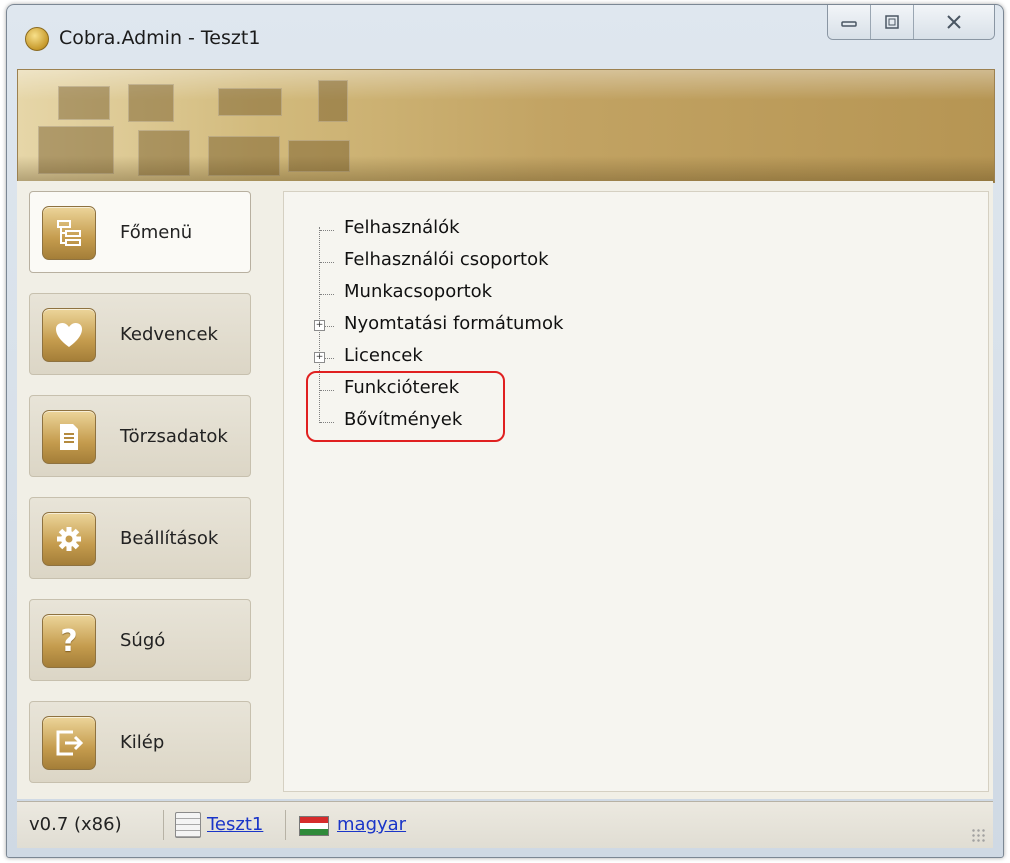  I want to click on highlight-annotation, so click(405, 406).